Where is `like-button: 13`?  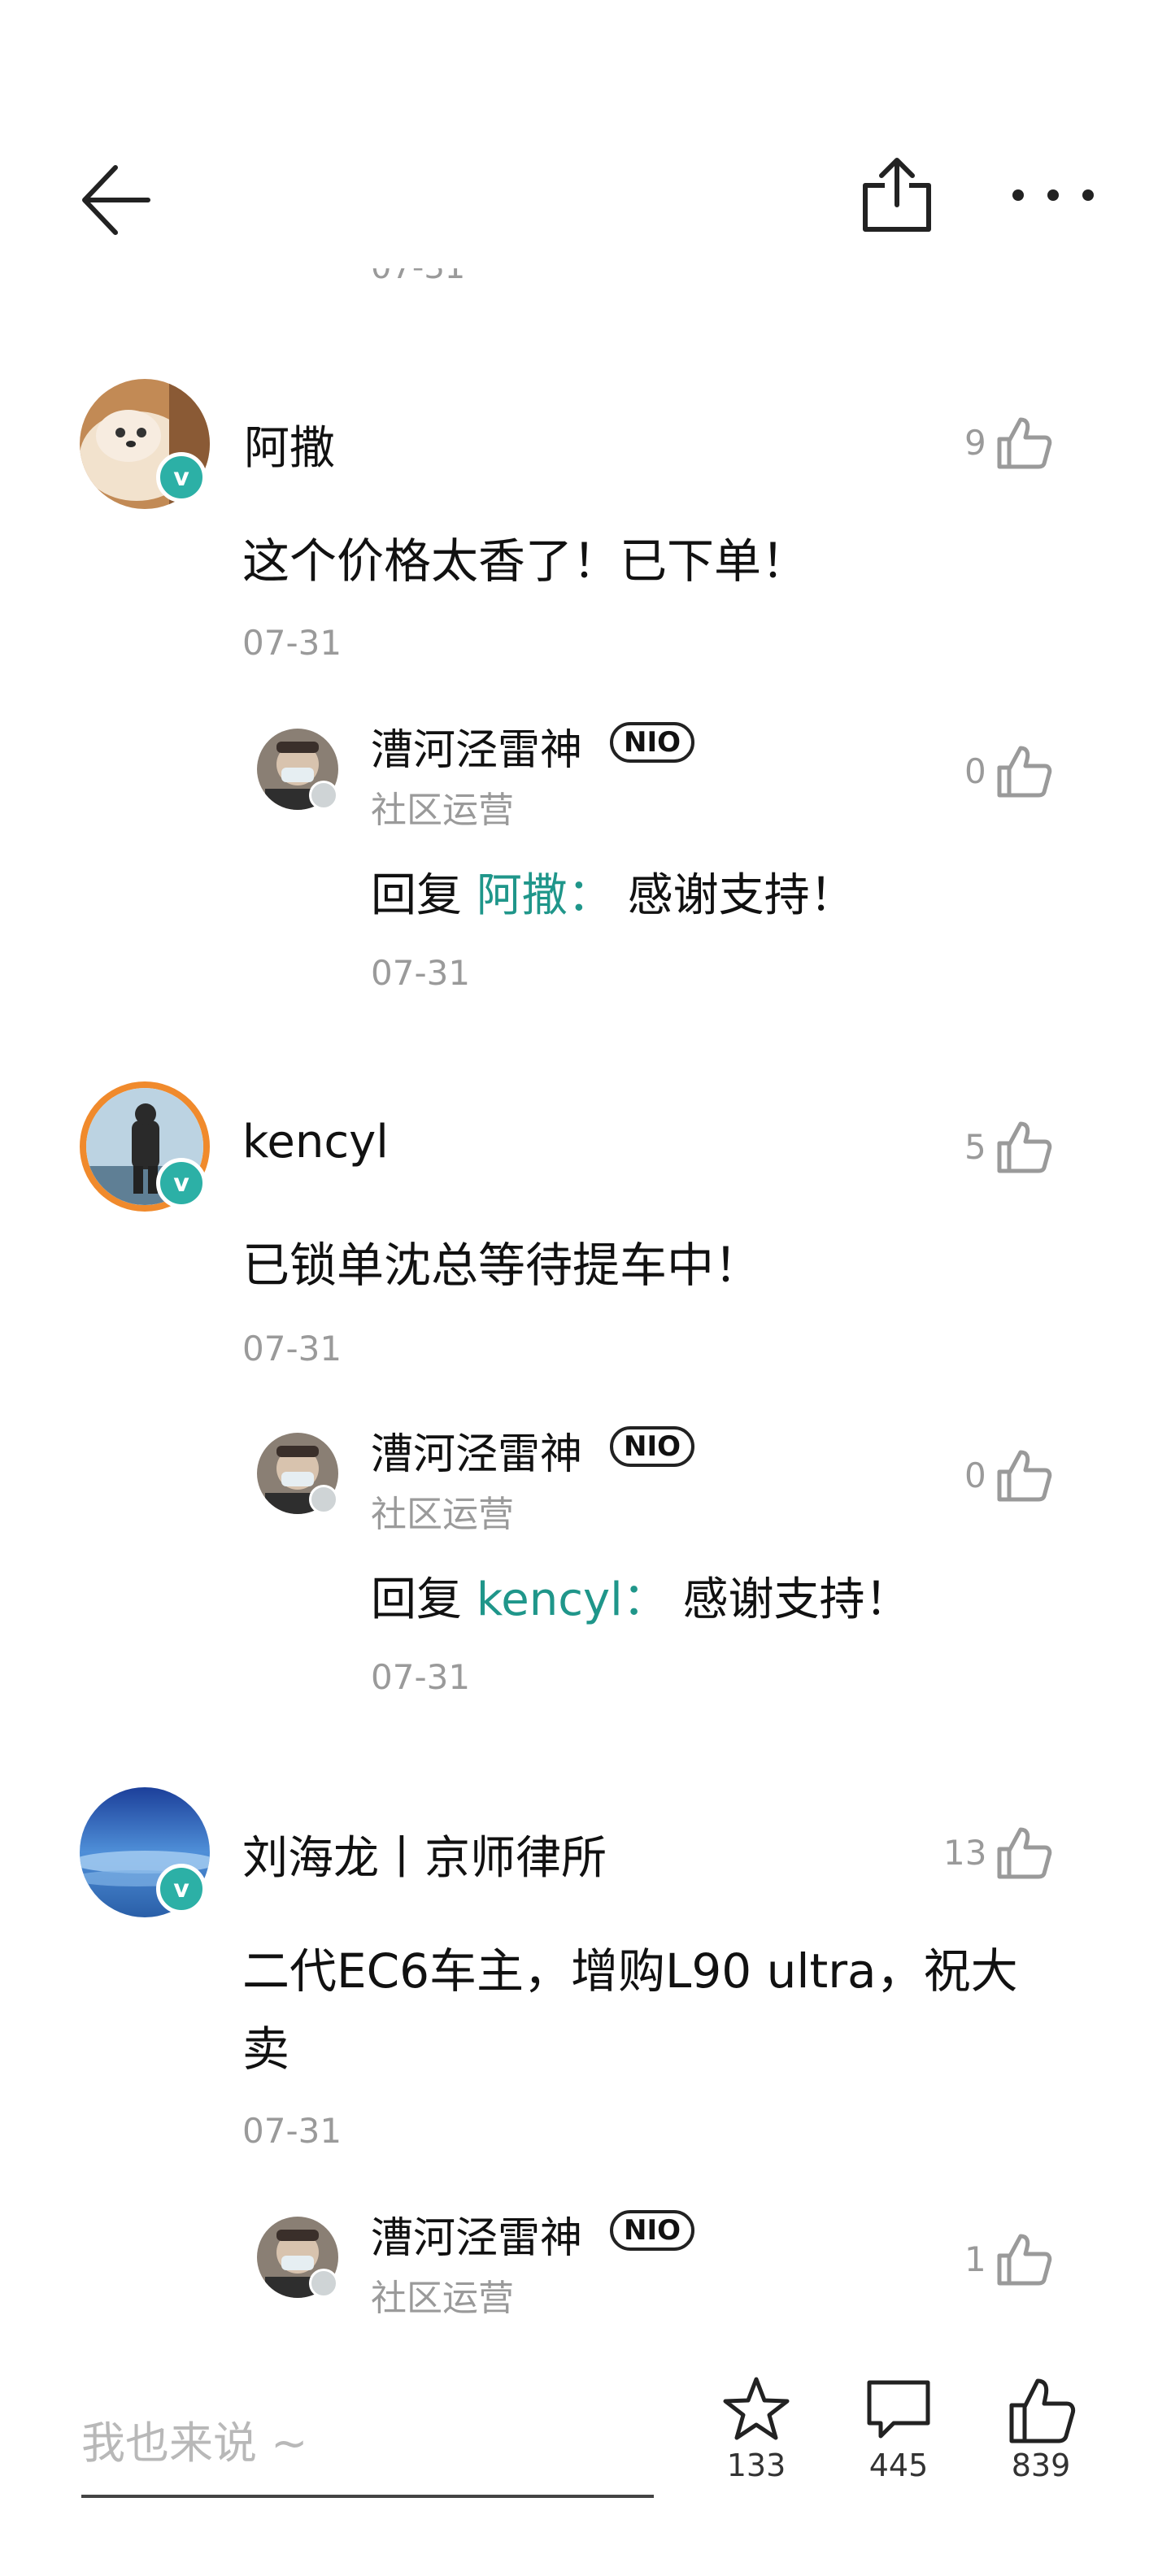 like-button: 13 is located at coordinates (998, 1852).